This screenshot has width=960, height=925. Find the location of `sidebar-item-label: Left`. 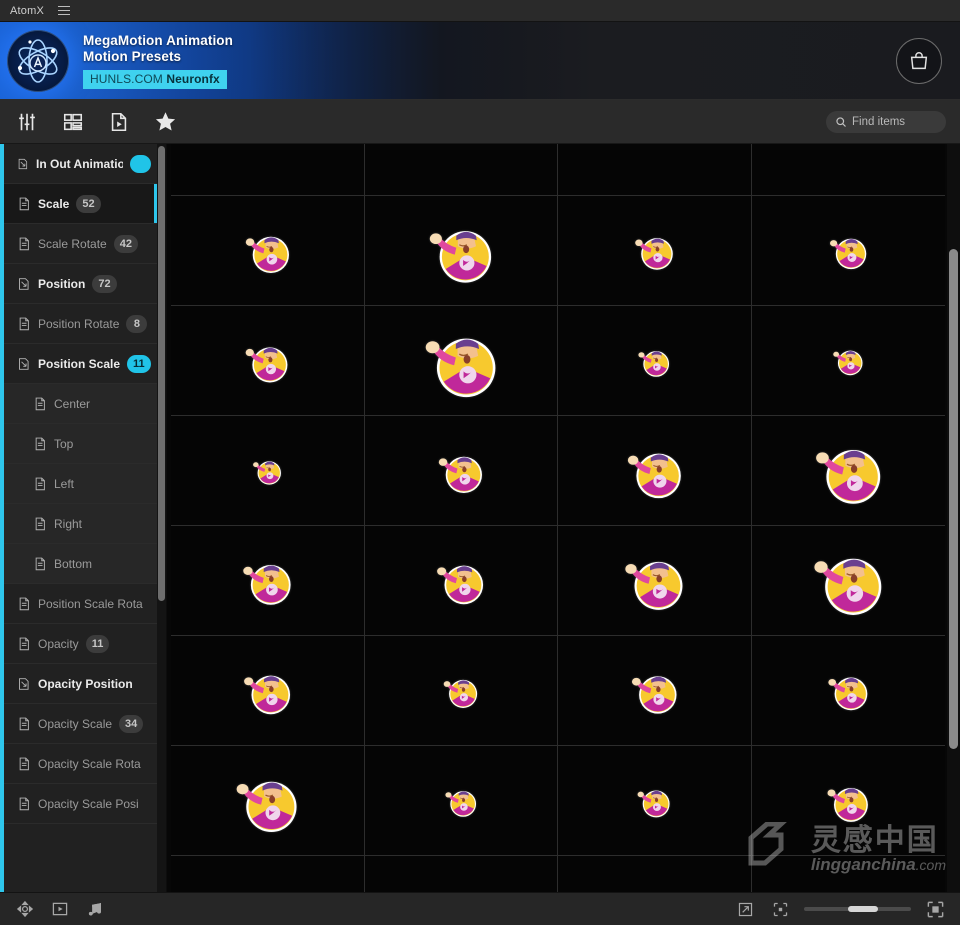

sidebar-item-label: Left is located at coordinates (64, 483).